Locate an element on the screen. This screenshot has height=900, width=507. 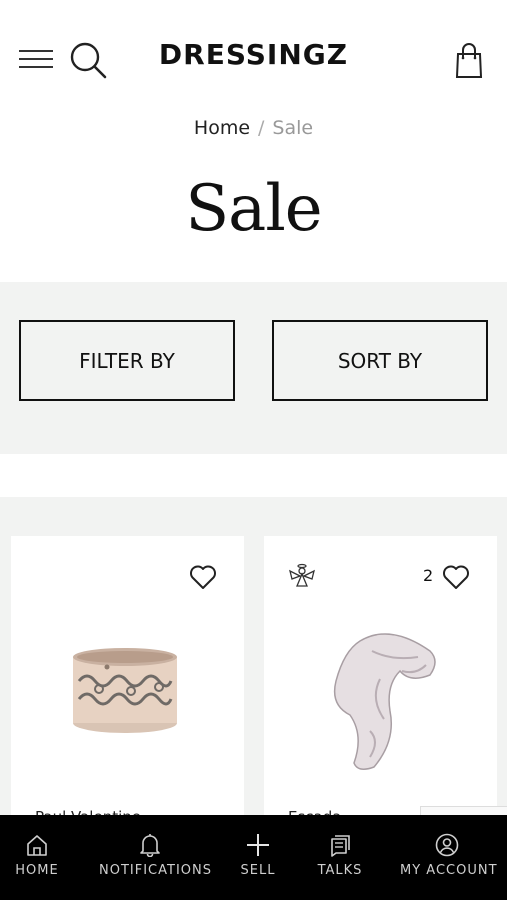
filter-by-button: FILTER BY is located at coordinates (127, 360).